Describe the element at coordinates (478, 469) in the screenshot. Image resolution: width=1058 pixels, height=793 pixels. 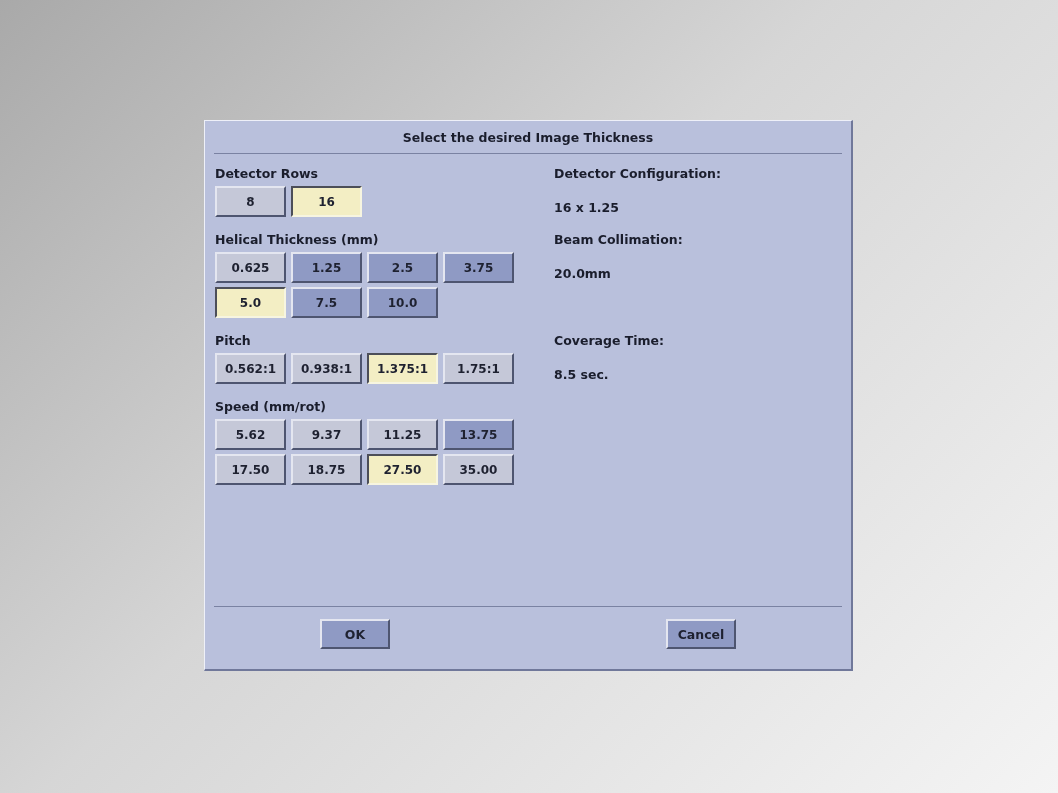
I see `option-button: 35.00` at that location.